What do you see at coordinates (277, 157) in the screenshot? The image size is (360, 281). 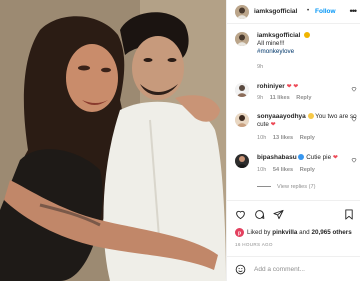 I see `comment-username: bipashabasu` at bounding box center [277, 157].